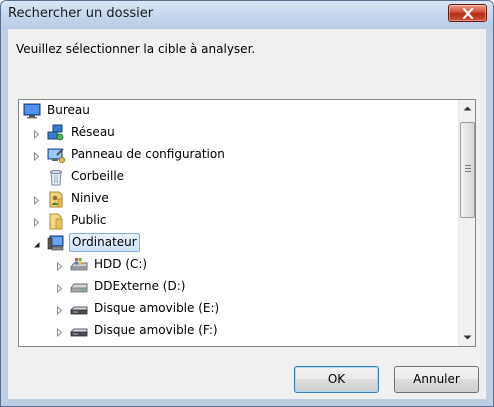 The height and width of the screenshot is (407, 494). I want to click on scroll-up-arrow-icon, so click(467, 108).